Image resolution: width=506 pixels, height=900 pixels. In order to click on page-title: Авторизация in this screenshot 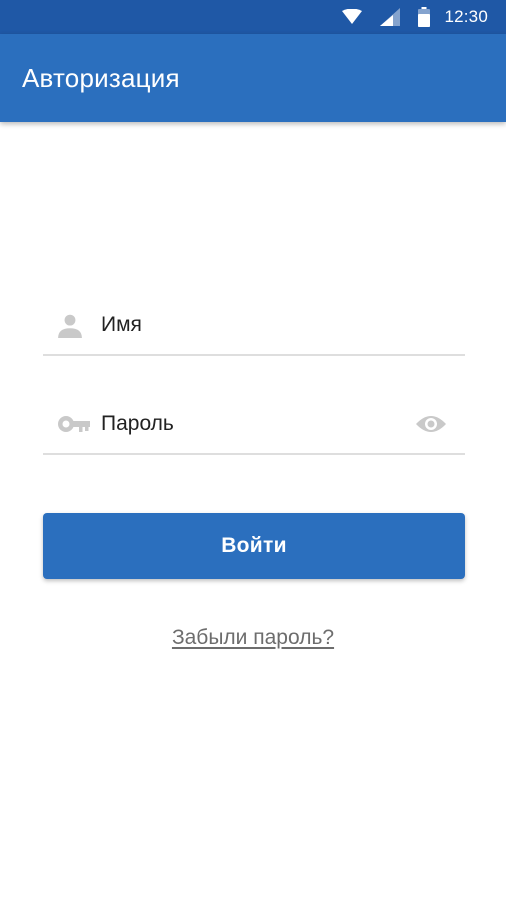, I will do `click(101, 77)`.